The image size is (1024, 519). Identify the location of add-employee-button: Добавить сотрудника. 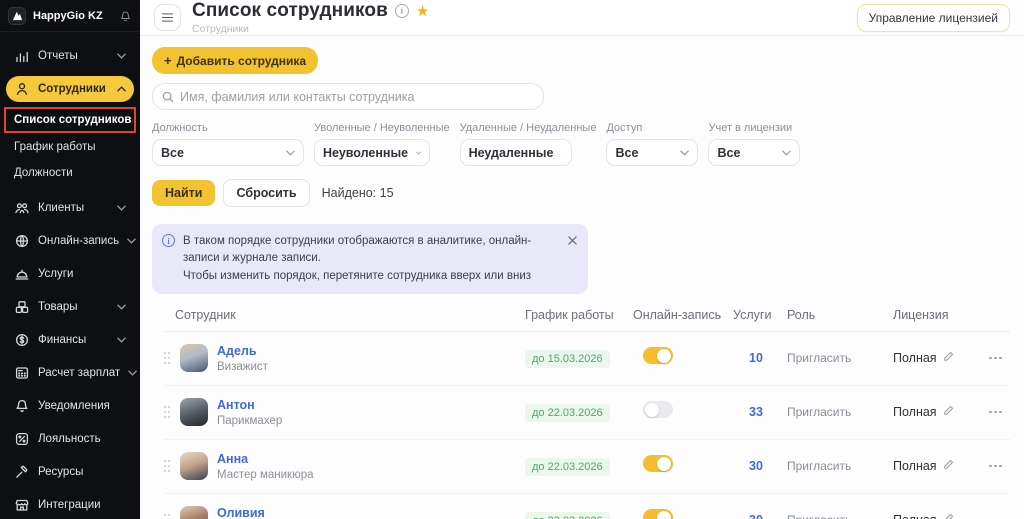
(235, 60).